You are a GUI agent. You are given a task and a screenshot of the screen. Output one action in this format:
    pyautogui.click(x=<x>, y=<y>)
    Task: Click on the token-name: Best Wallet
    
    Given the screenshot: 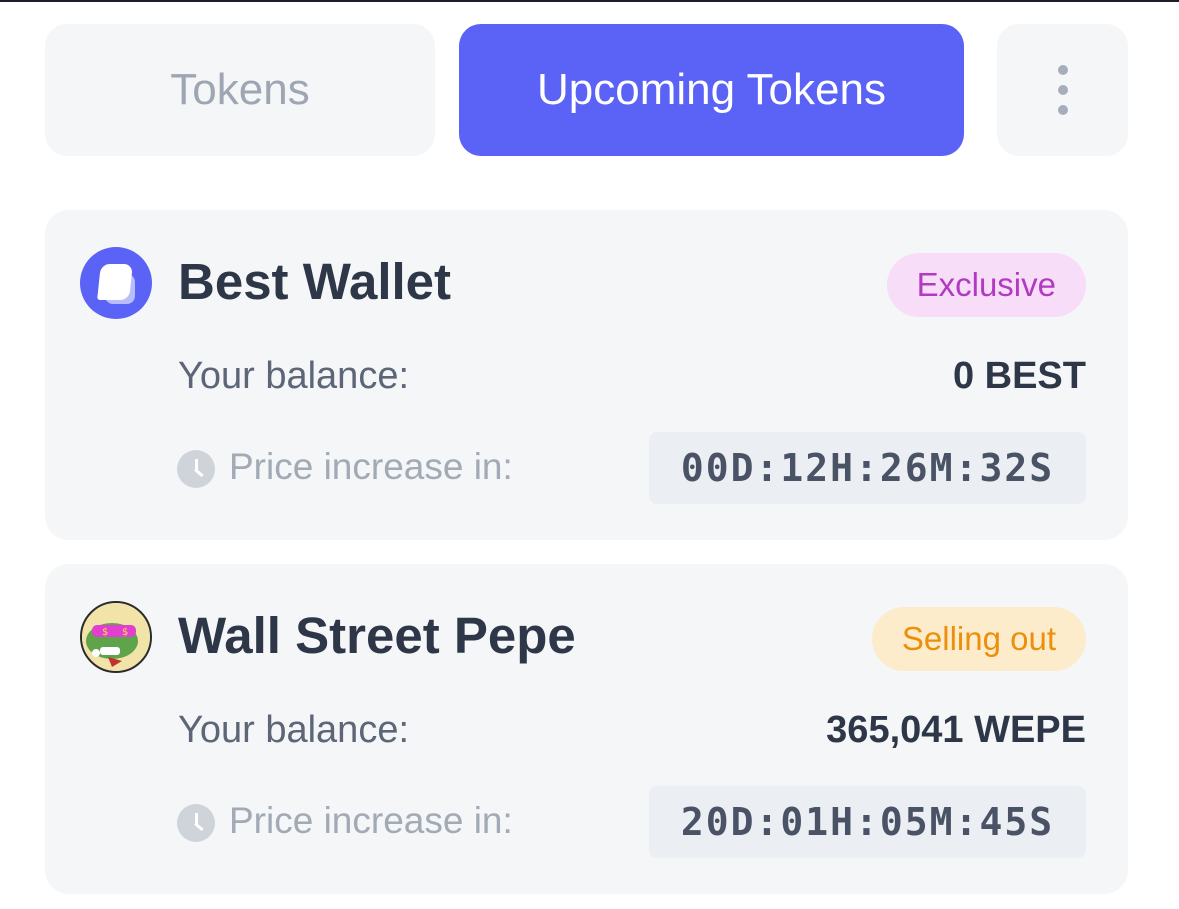 What is the action you would take?
    pyautogui.click(x=315, y=281)
    